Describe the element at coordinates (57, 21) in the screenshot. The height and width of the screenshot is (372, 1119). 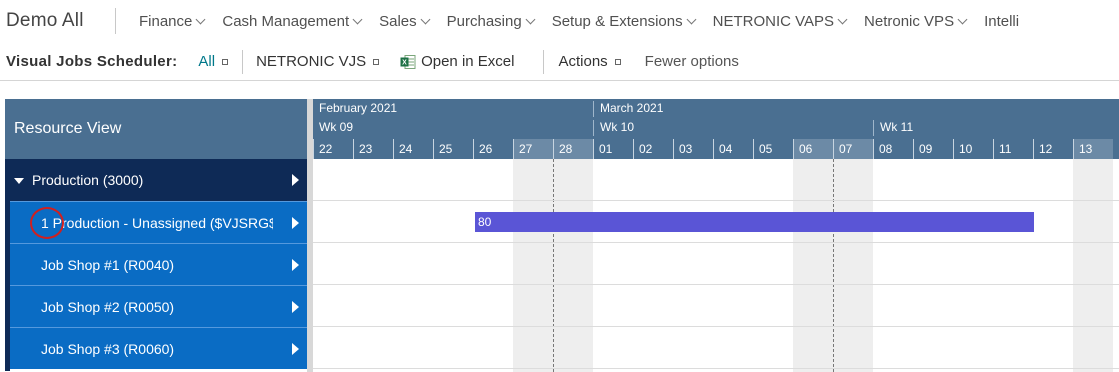
I see `company-name: Demo All` at that location.